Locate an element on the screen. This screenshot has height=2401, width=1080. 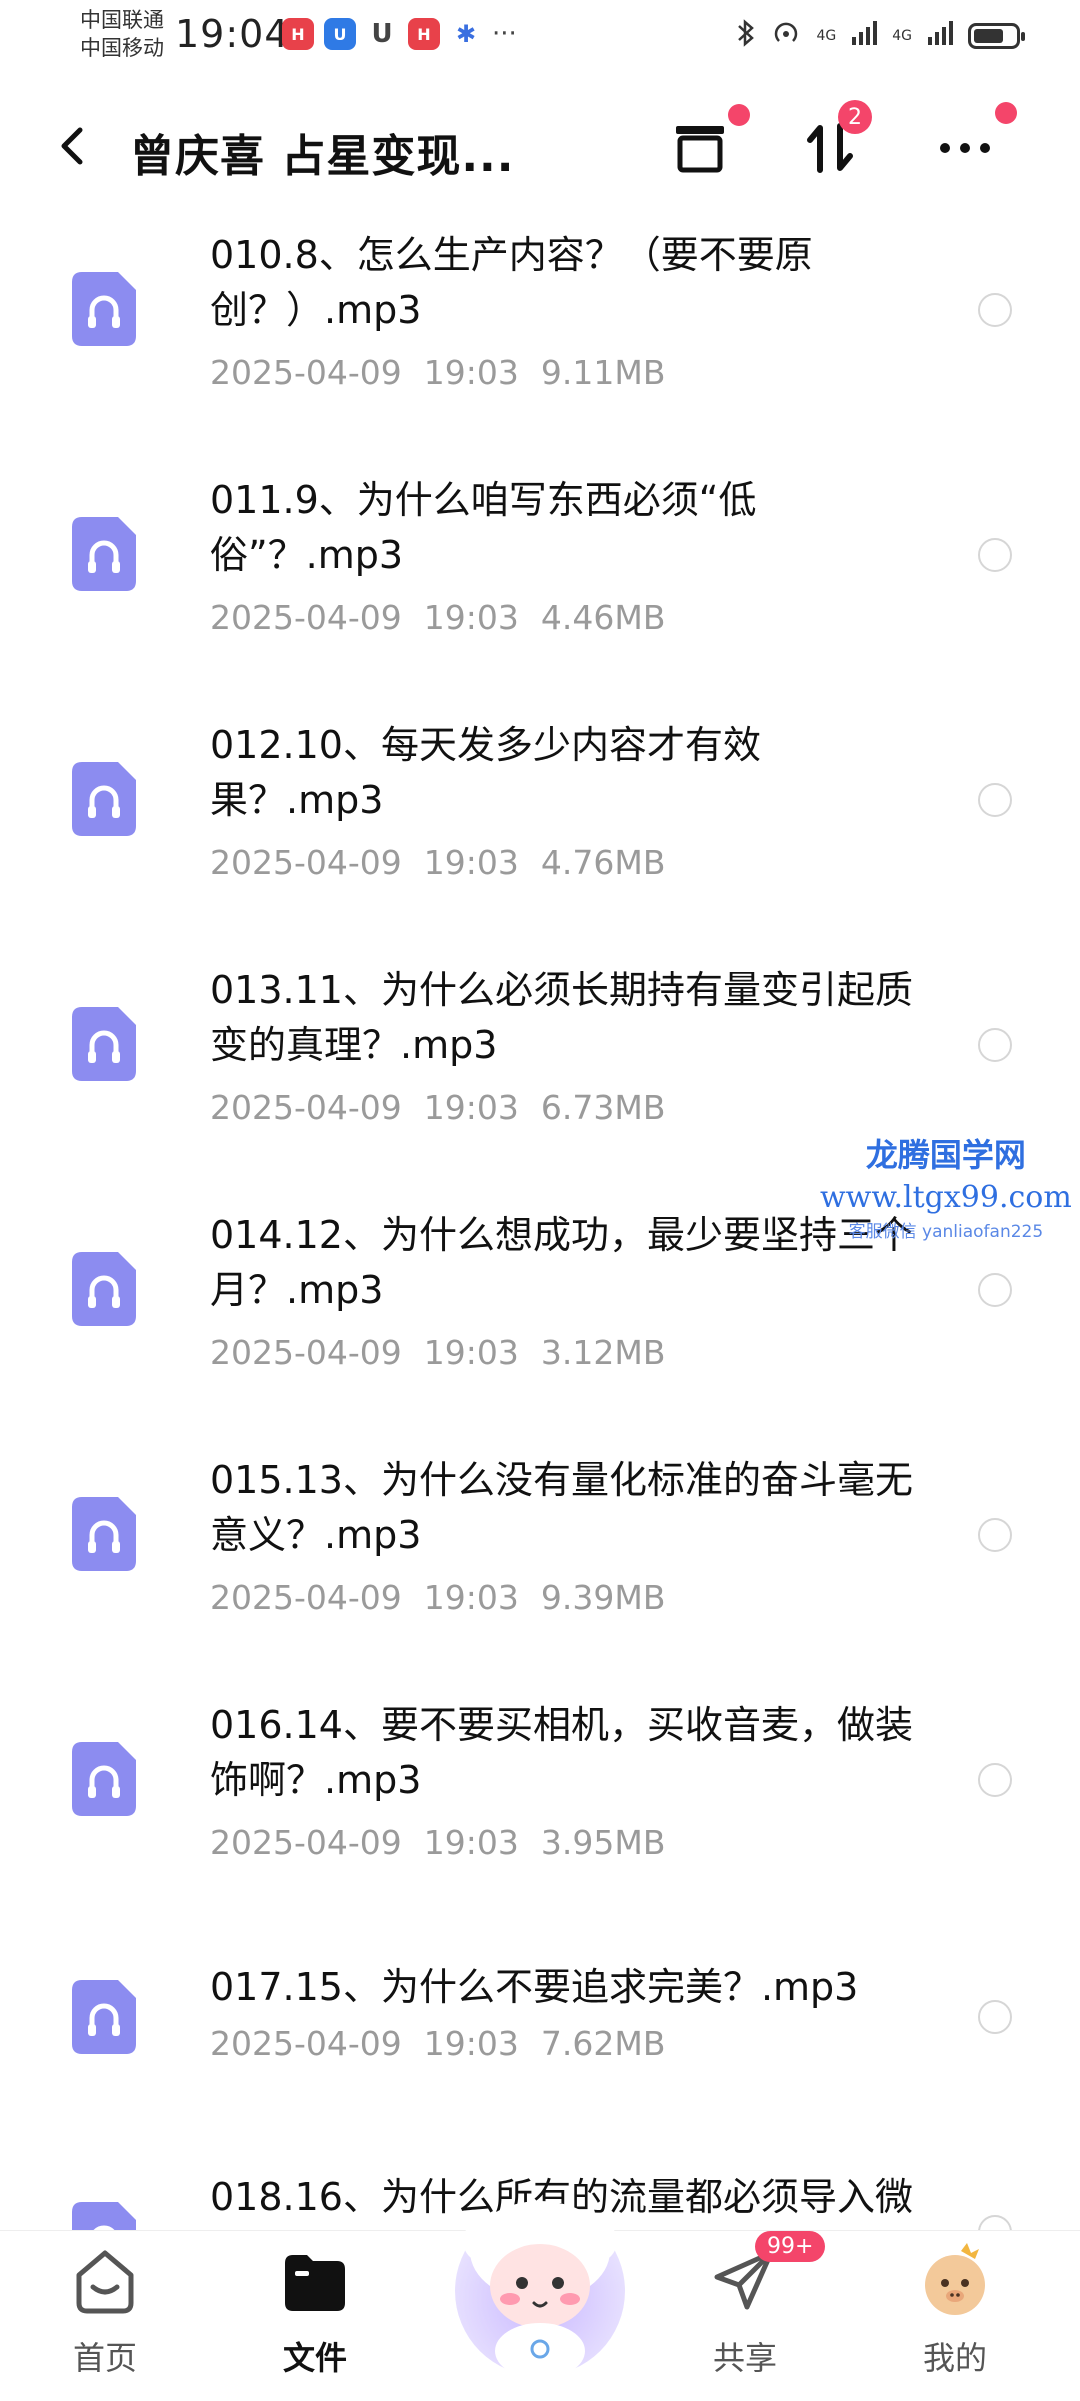
file-name: 015.13、为什么没有量化标准的奋斗毫无意义？.mp3 is located at coordinates (561, 1507).